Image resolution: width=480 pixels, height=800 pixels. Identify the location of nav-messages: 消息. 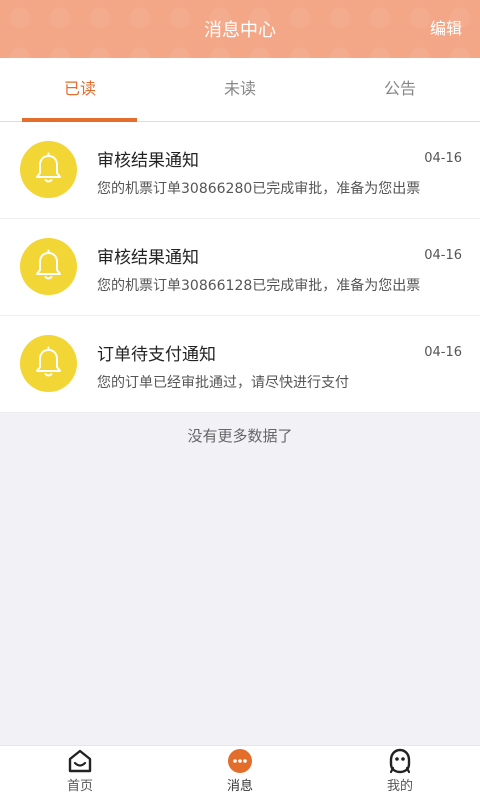
(240, 773).